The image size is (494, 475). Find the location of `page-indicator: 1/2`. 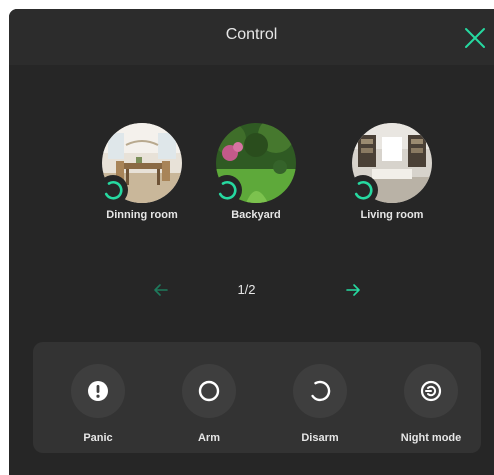

page-indicator: 1/2 is located at coordinates (246, 289).